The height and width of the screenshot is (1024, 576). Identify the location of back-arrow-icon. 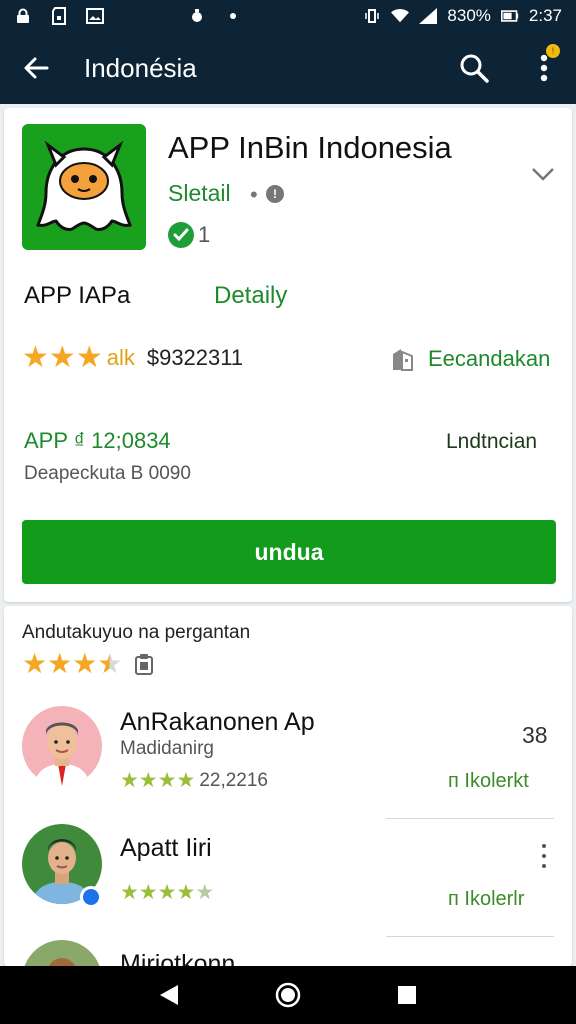
(36, 68).